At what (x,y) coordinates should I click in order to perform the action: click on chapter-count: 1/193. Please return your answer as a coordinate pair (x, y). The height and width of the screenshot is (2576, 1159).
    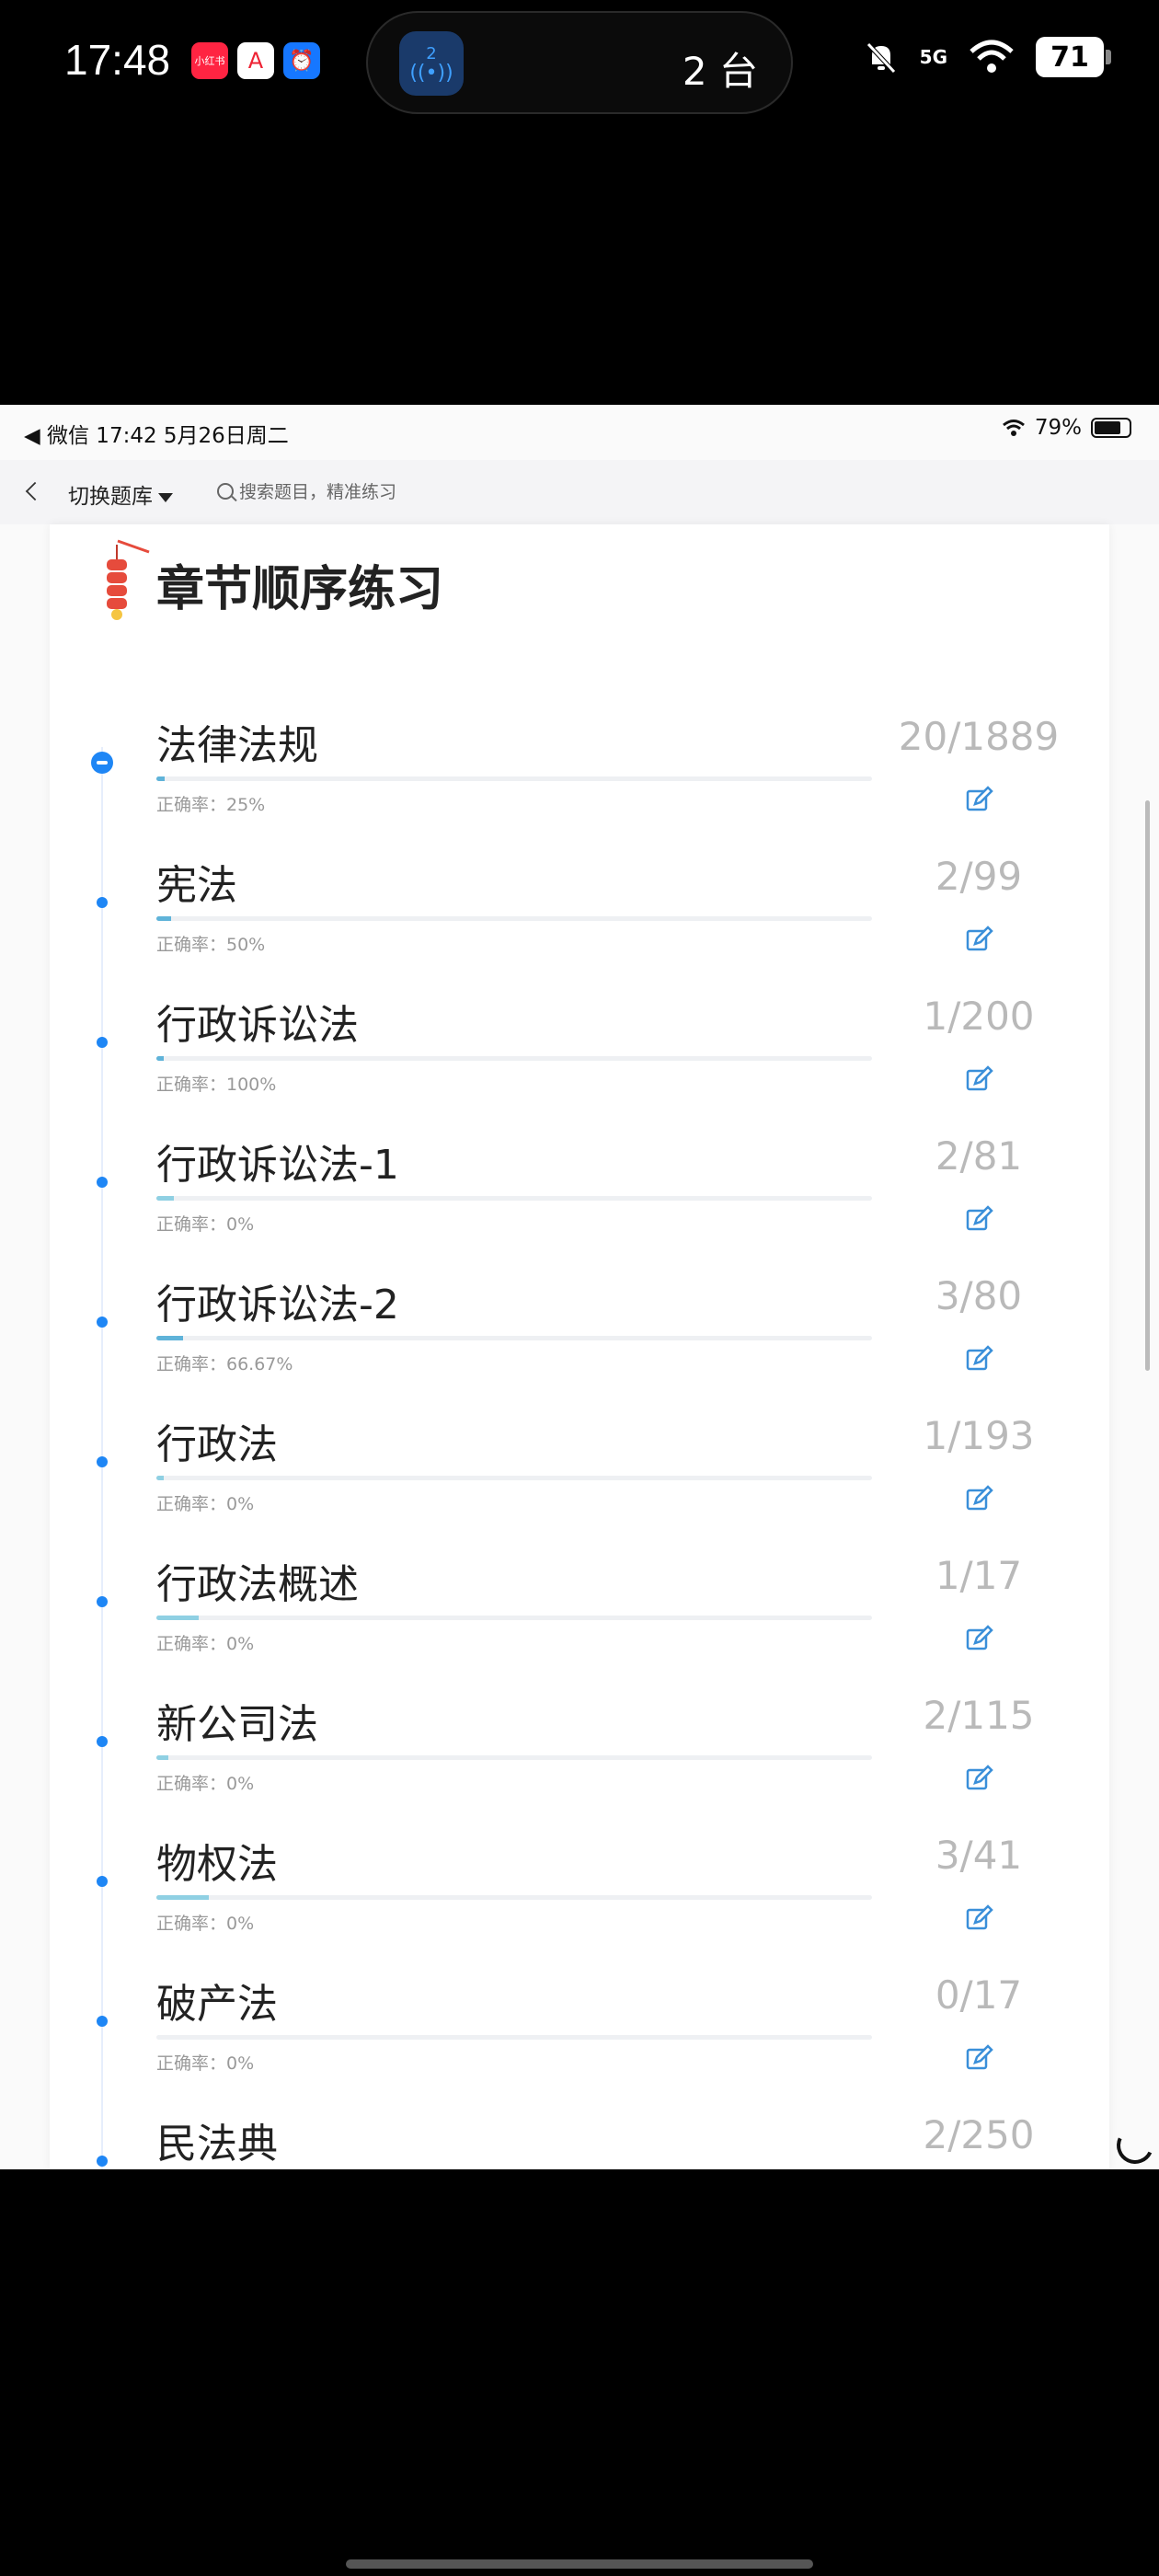
    Looking at the image, I should click on (979, 1435).